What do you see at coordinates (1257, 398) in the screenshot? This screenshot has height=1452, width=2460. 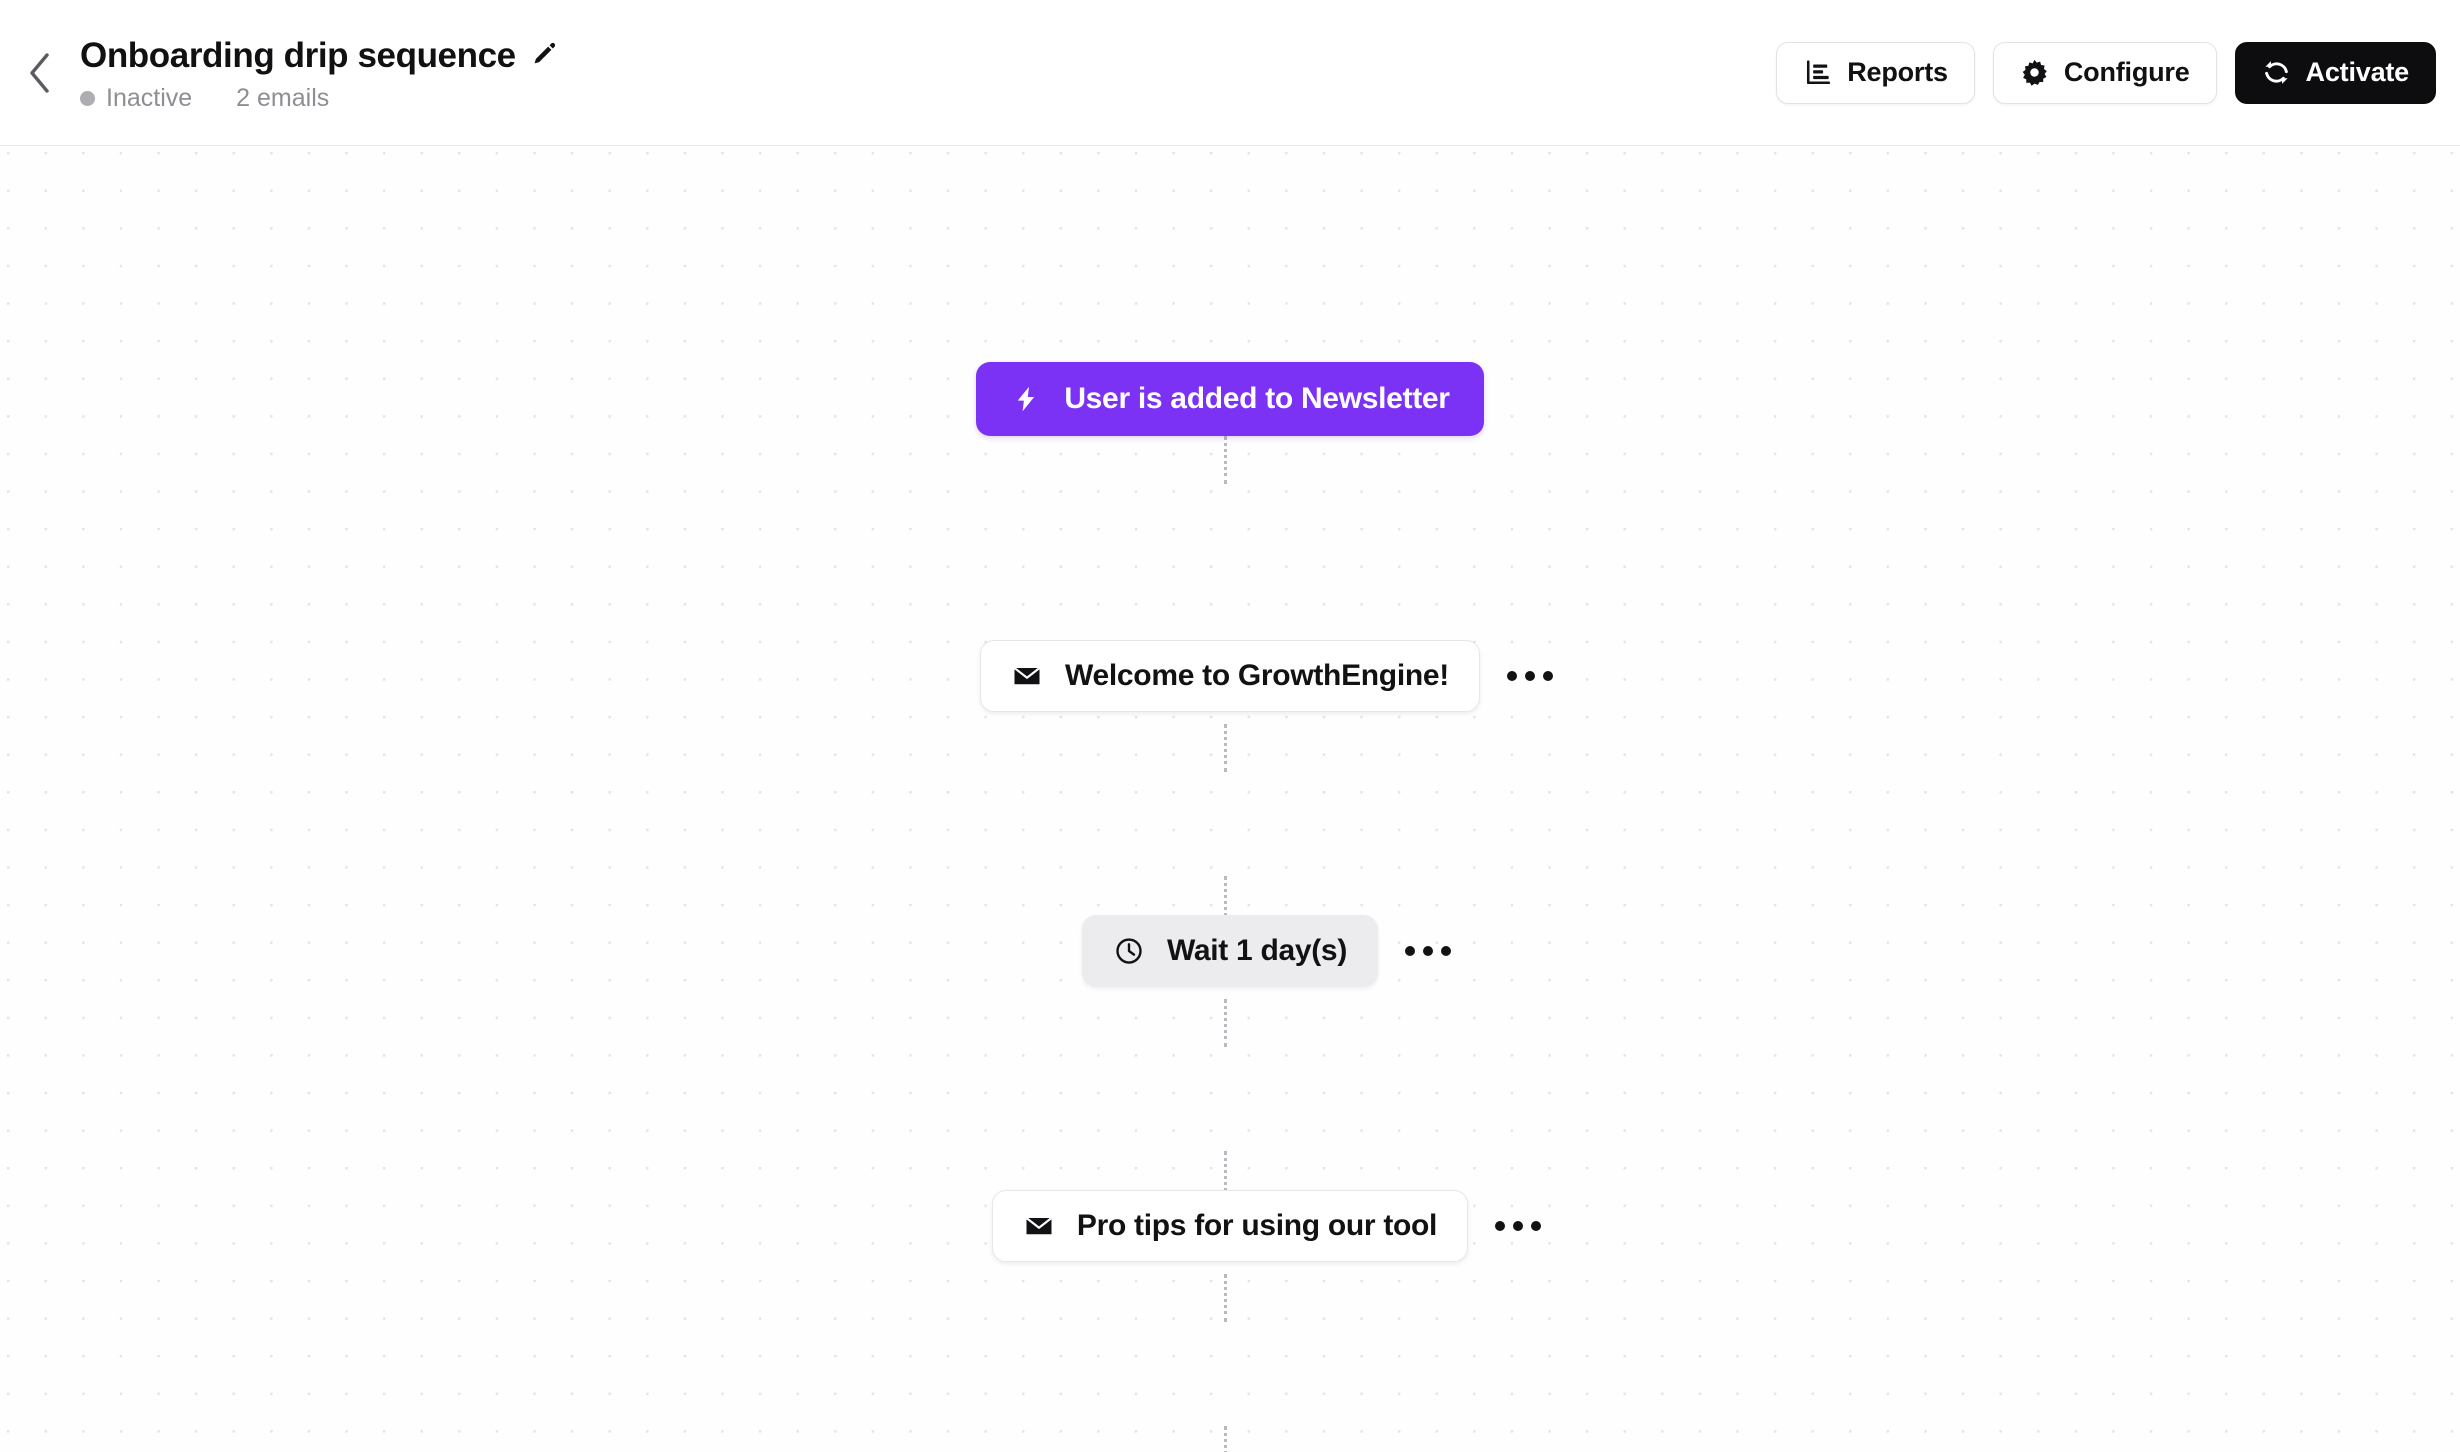 I see `trigger-node-label: User is added to Newsletter` at bounding box center [1257, 398].